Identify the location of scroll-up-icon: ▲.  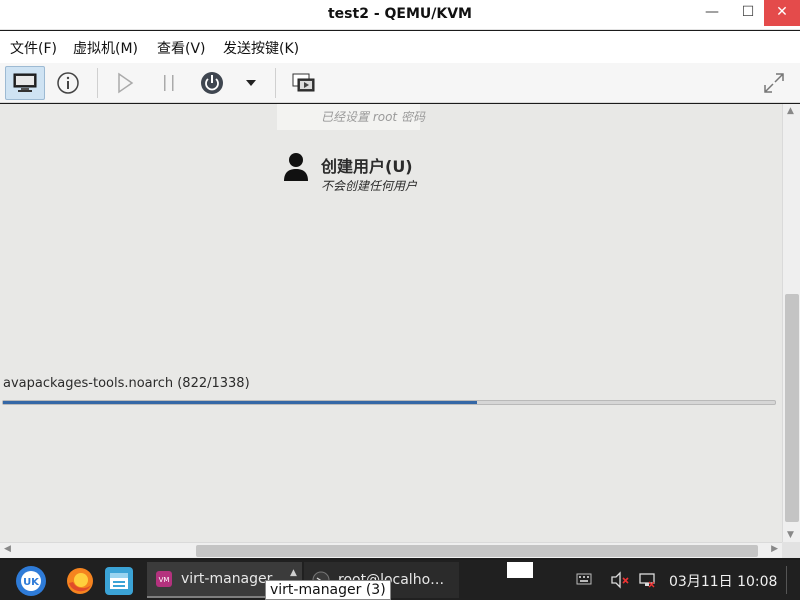
(790, 111).